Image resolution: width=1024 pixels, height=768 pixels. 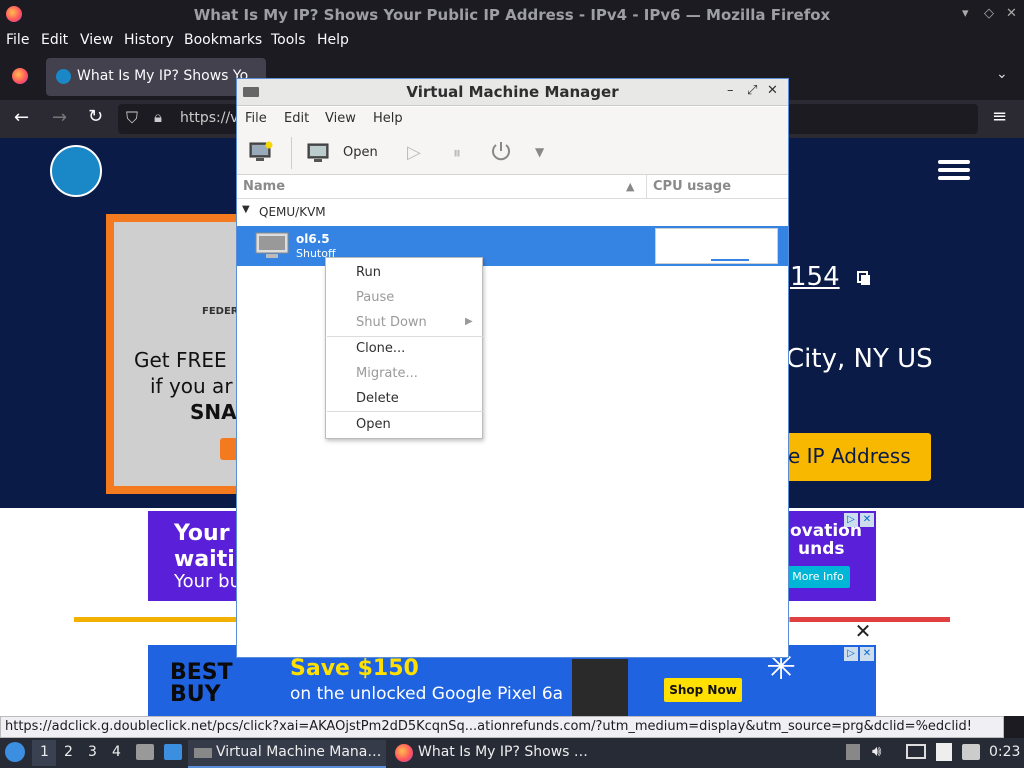 I want to click on connection-group-row: ▼ QEMU/KVM, so click(x=512, y=212).